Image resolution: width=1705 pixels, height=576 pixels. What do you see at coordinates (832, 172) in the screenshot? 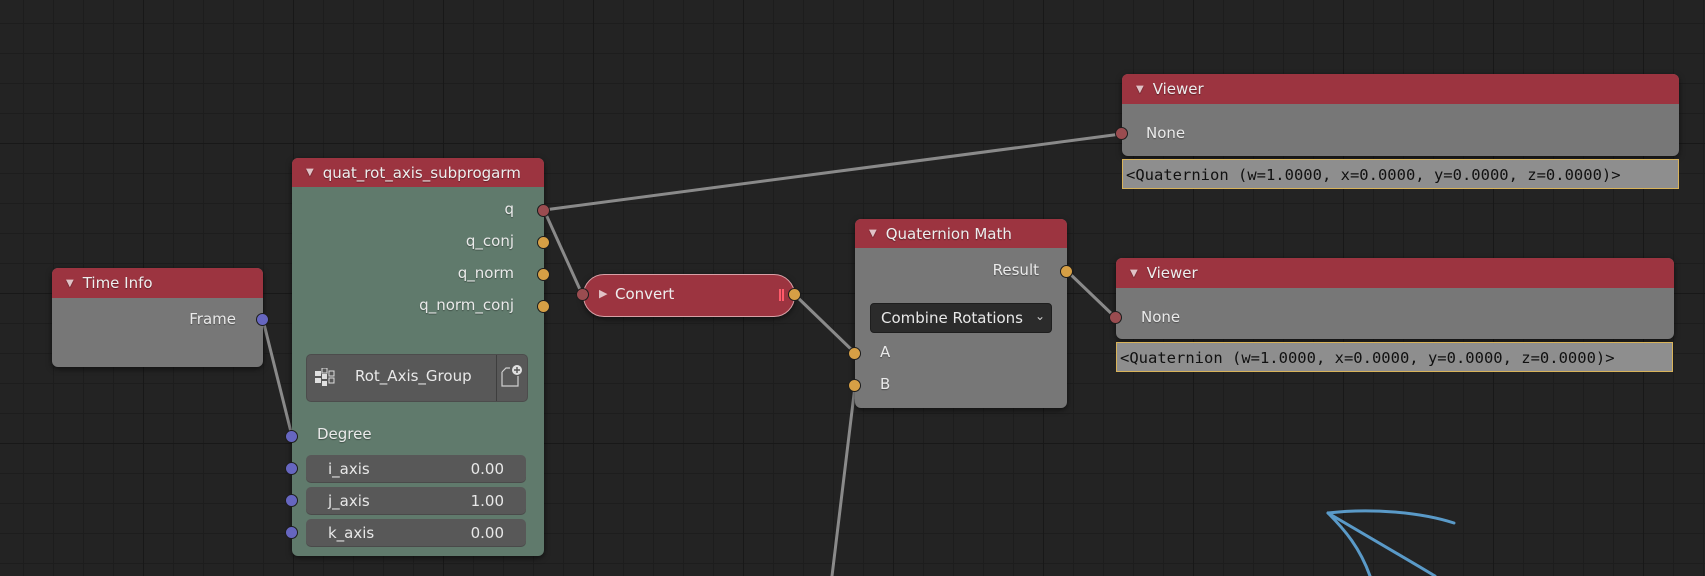
I see `link-group-q-to-viewer-top` at bounding box center [832, 172].